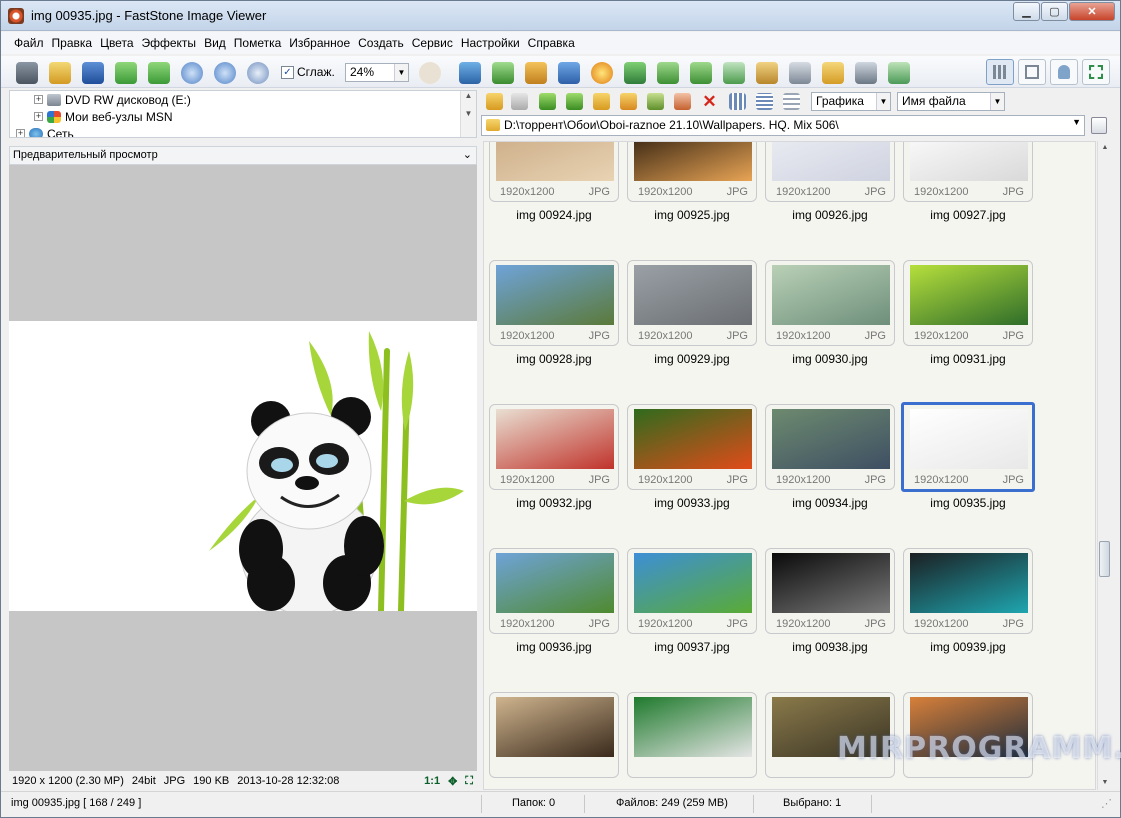 The height and width of the screenshot is (818, 1121). I want to click on flip-icon, so click(734, 73).